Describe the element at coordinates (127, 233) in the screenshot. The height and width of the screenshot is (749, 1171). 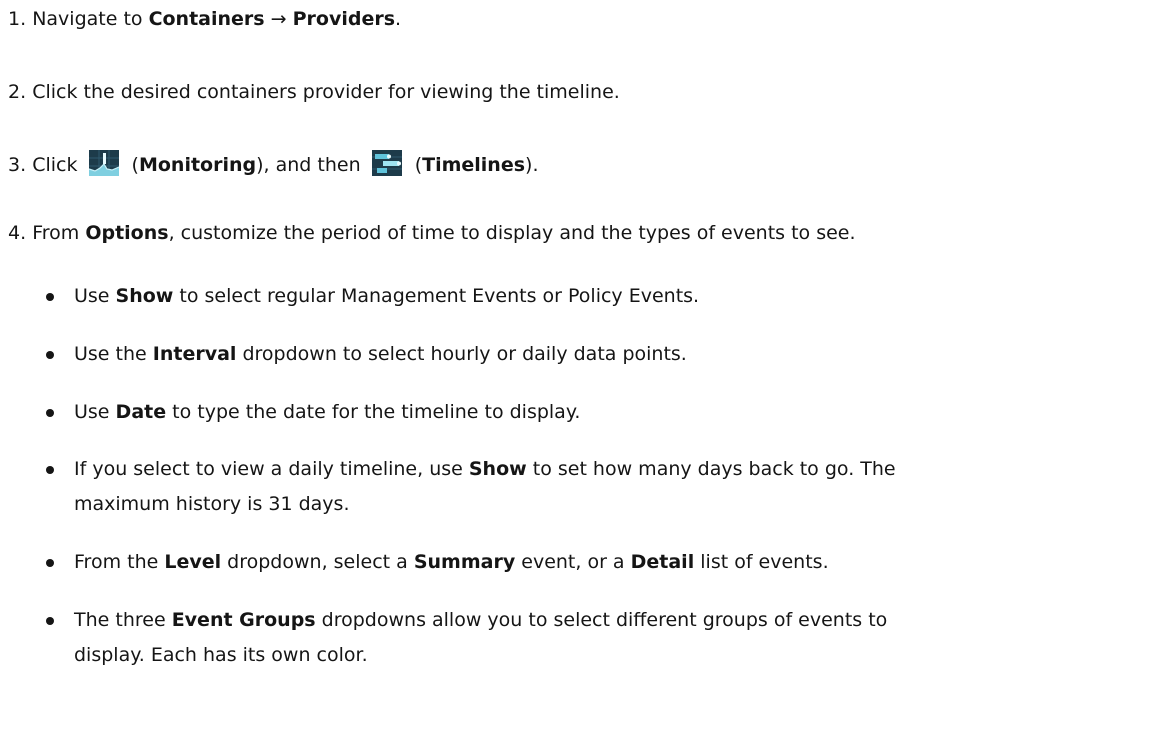
I see `options-label: Options` at that location.